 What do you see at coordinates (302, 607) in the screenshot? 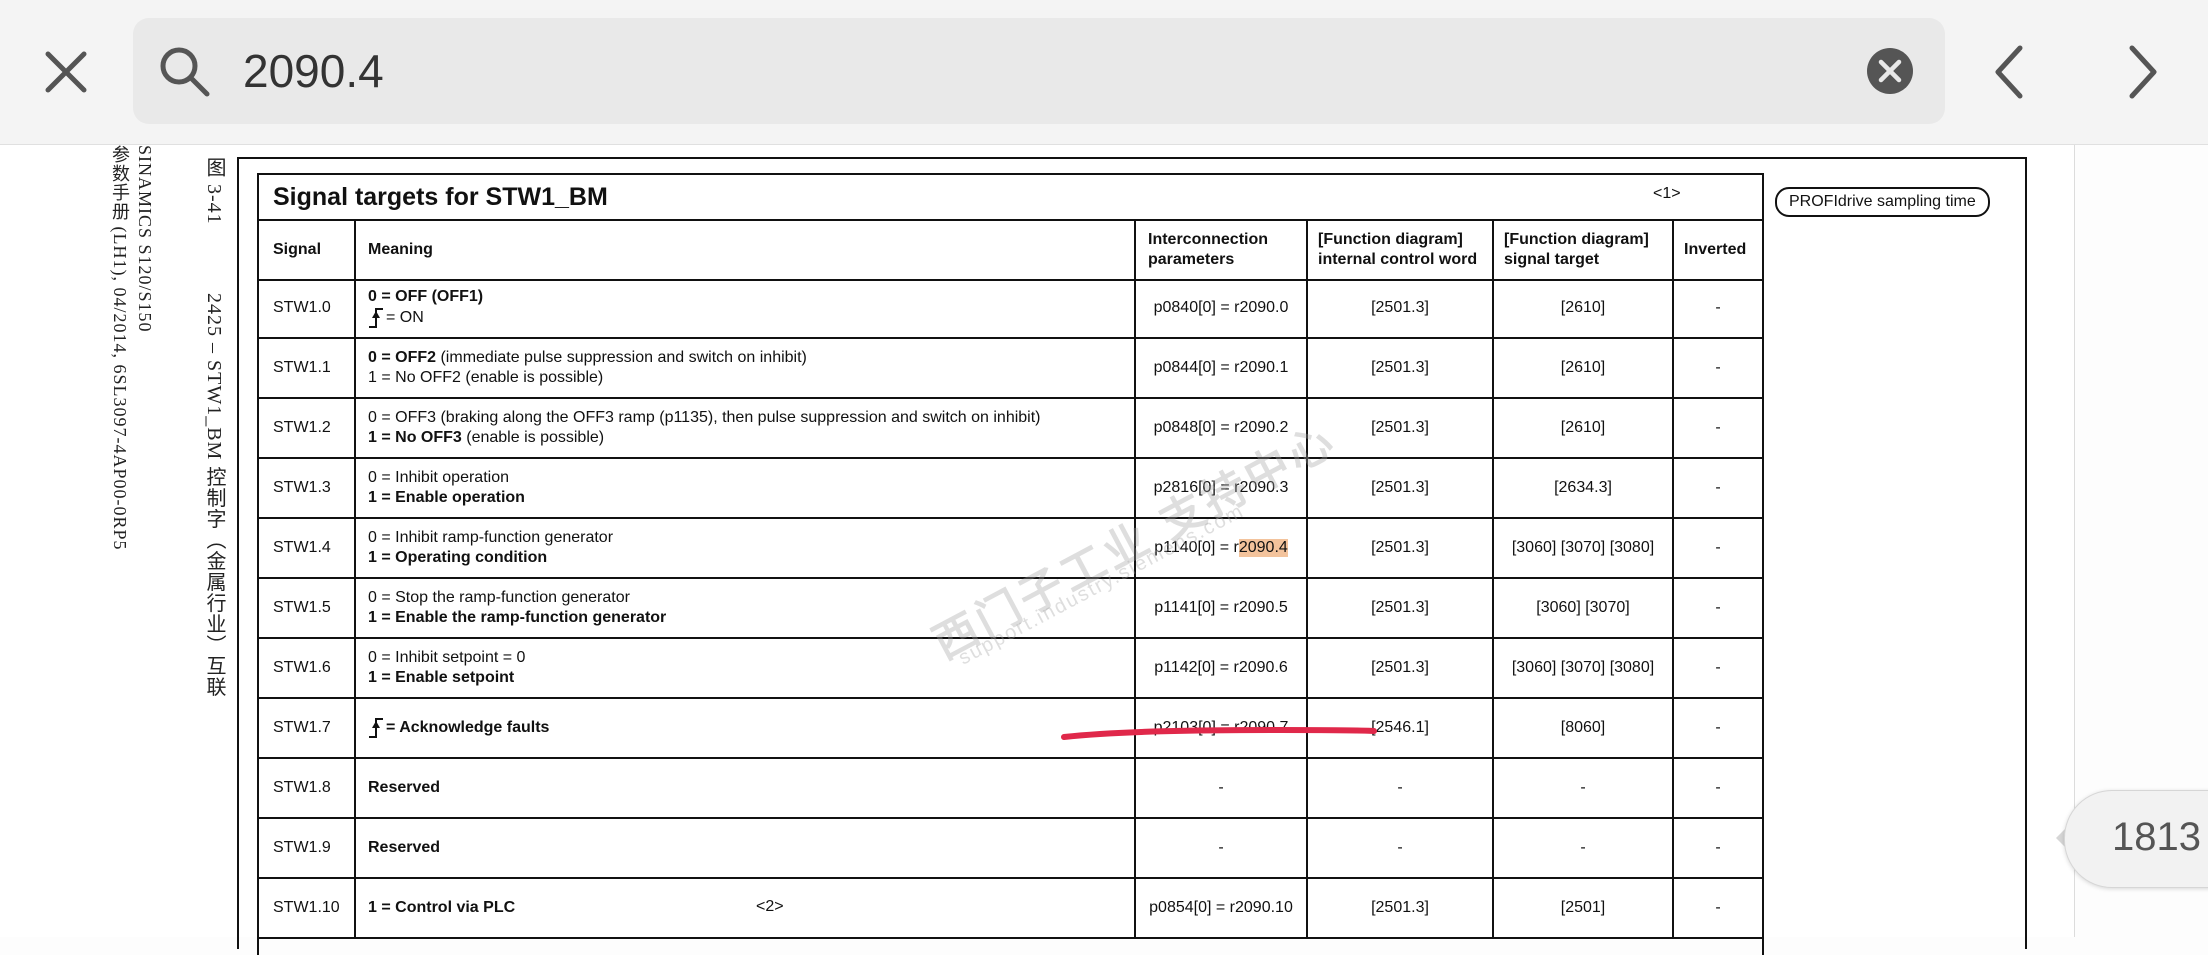
I see `cell-signal: STW1.5` at bounding box center [302, 607].